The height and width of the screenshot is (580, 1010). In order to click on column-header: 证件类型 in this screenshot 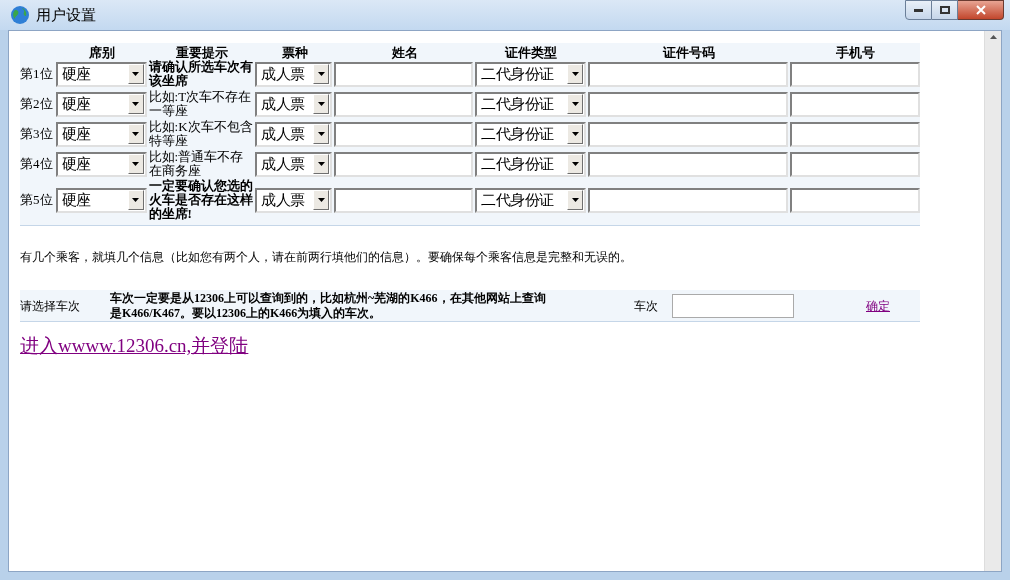, I will do `click(531, 52)`.